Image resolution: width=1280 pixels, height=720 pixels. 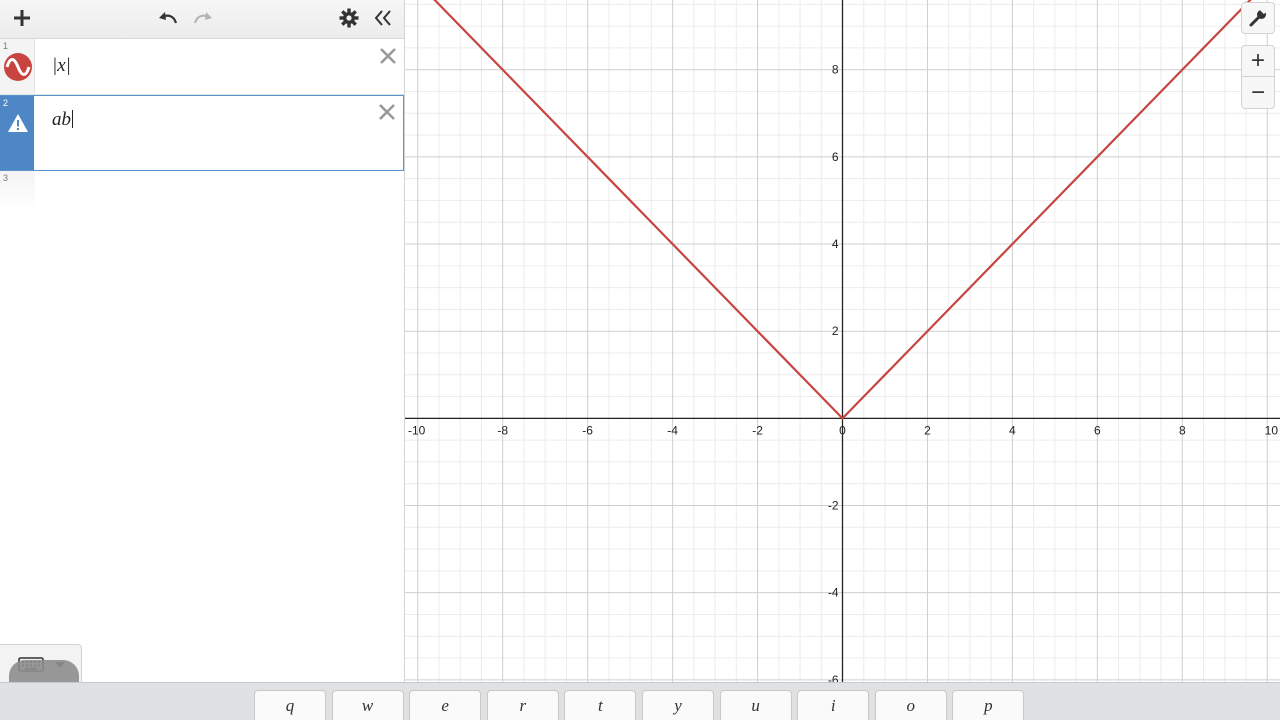 I want to click on redo-button, so click(x=203, y=18).